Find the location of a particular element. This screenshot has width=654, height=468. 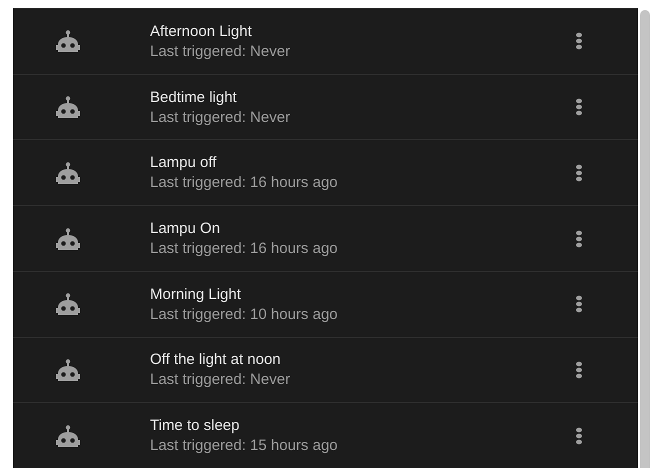

automation-name: Lampu On is located at coordinates (185, 229).